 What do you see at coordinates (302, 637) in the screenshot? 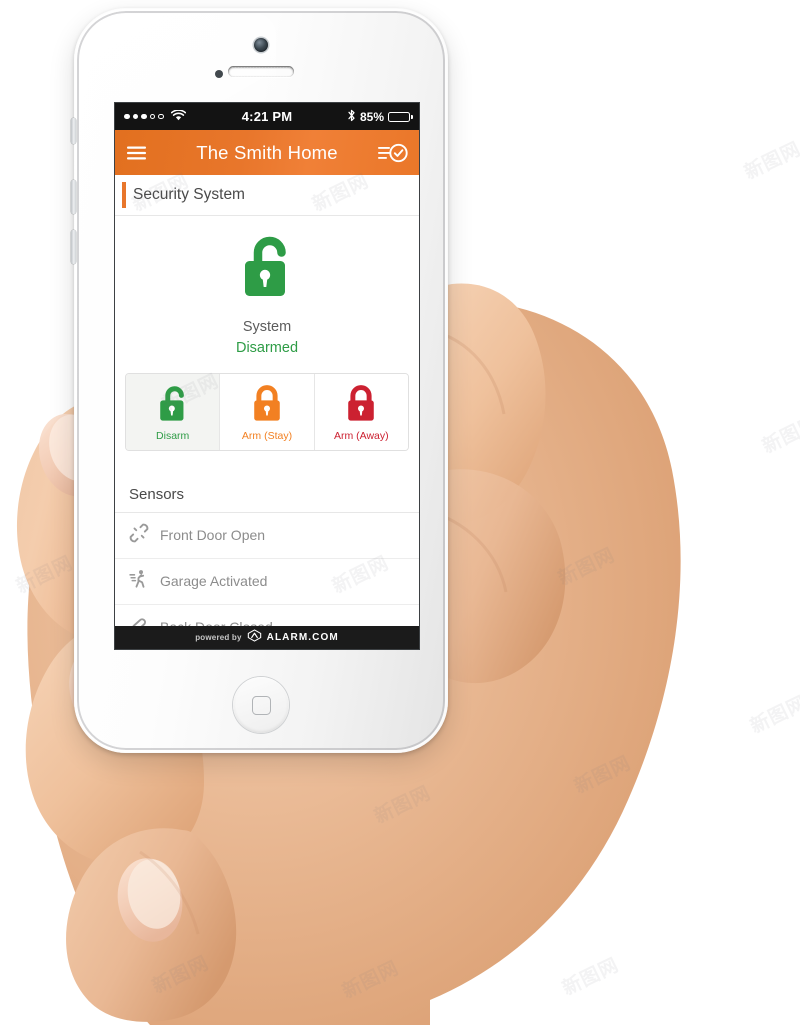
I see `alarm-com-brand-label: ALARM.COM` at bounding box center [302, 637].